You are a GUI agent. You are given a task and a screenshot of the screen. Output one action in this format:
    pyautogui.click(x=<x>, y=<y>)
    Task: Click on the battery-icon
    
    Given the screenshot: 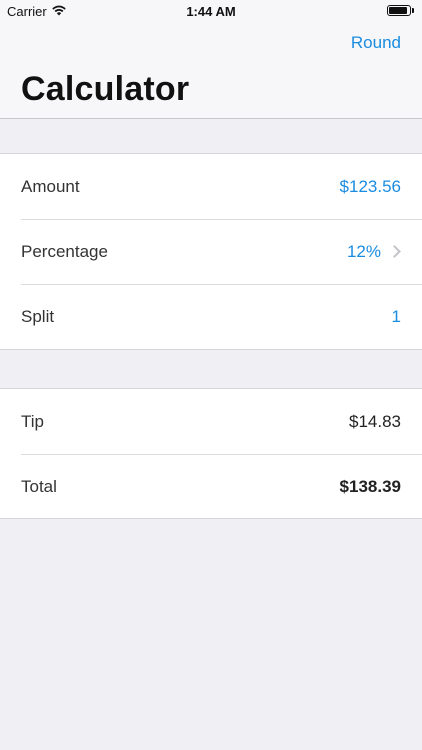 What is the action you would take?
    pyautogui.click(x=399, y=10)
    